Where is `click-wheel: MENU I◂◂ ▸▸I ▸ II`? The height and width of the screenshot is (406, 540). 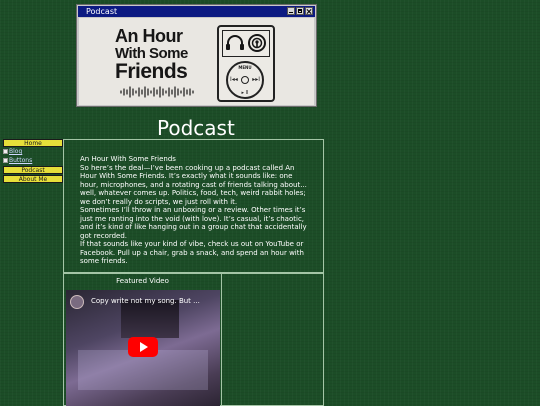
click-wheel: MENU I◂◂ ▸▸I ▸ II is located at coordinates (245, 80).